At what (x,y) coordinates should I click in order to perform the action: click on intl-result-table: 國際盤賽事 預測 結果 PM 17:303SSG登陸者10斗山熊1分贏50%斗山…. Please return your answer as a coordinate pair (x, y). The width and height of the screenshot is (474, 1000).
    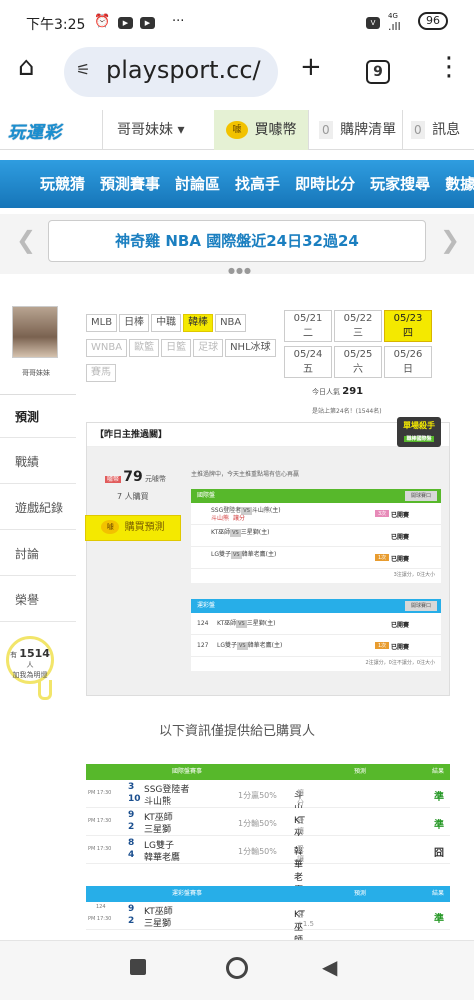
    Looking at the image, I should click on (268, 830).